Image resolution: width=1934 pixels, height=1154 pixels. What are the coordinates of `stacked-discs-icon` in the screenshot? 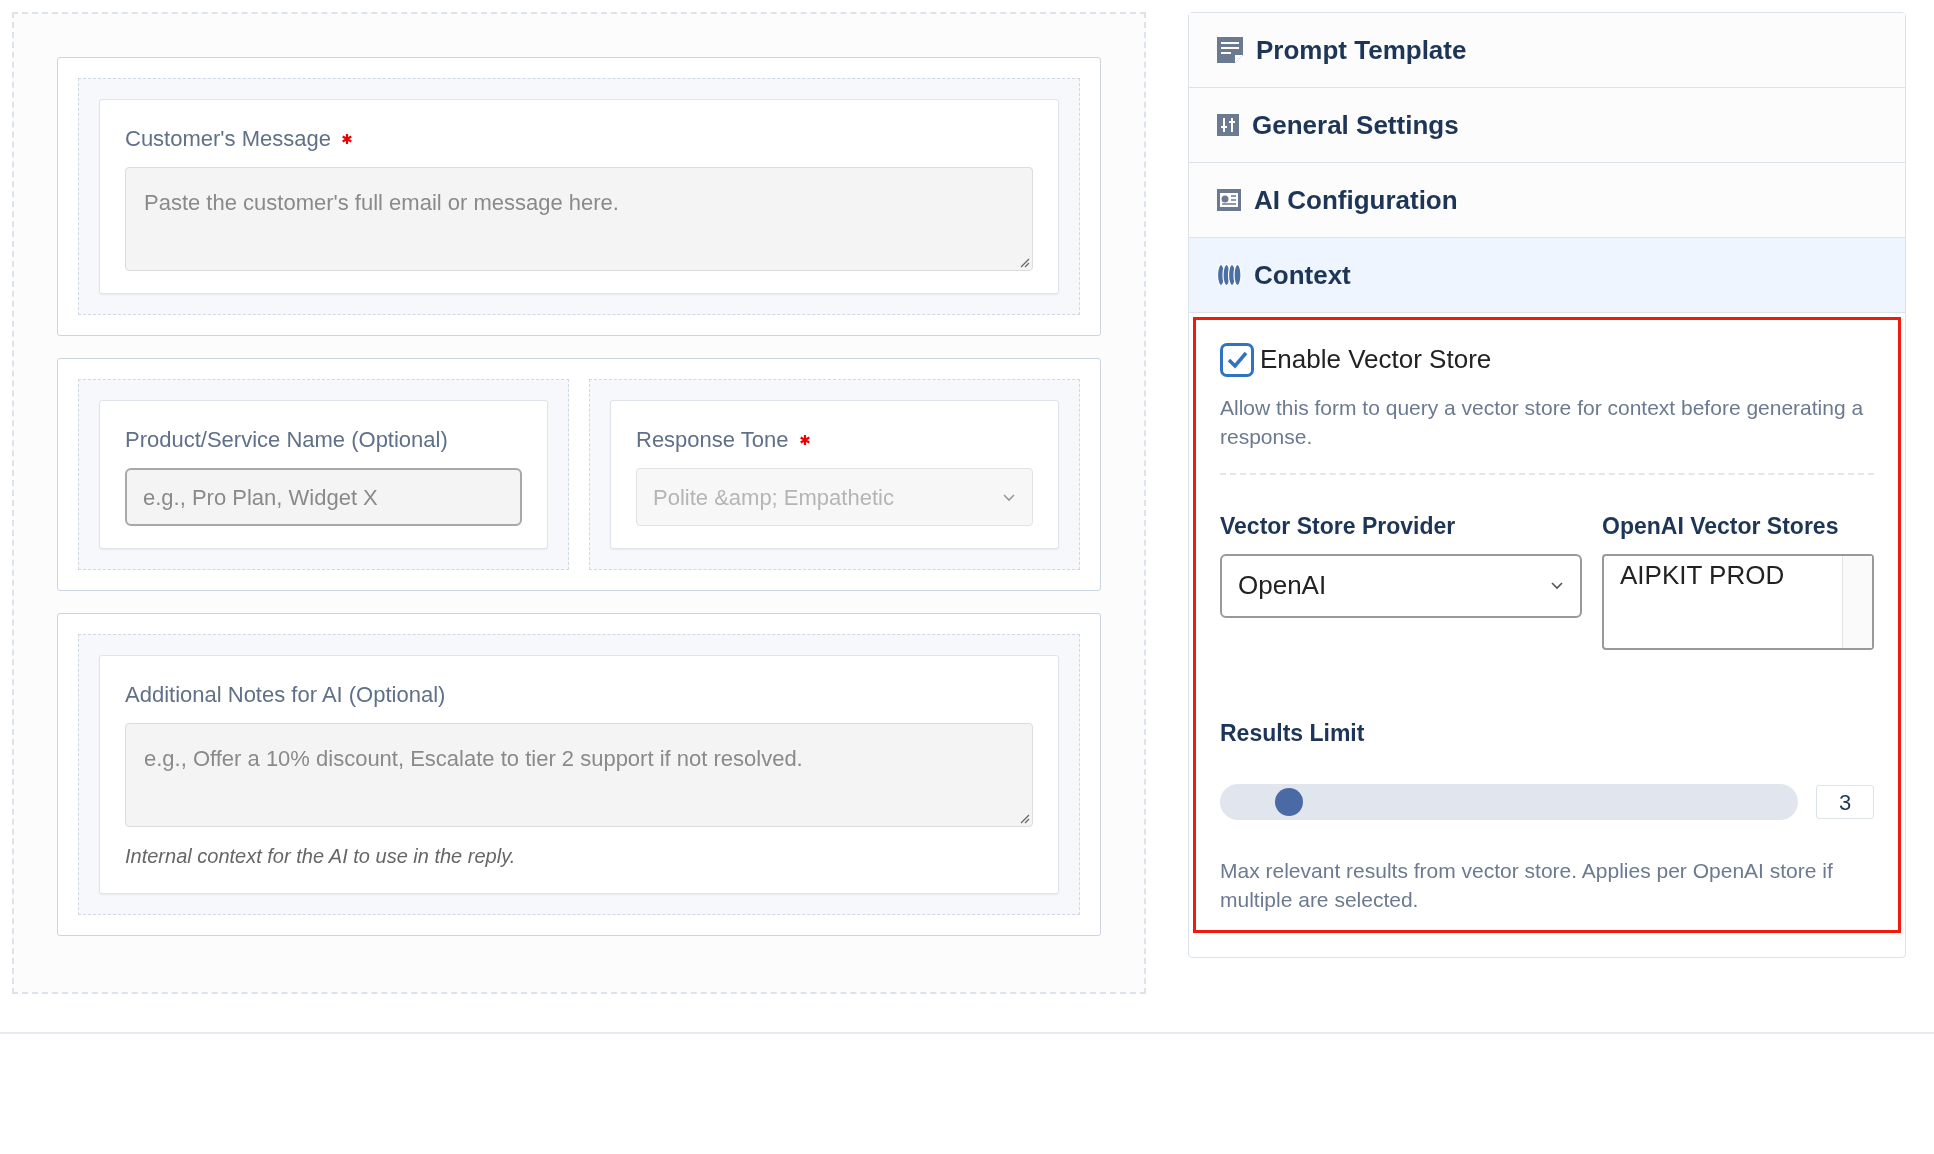 It's located at (1229, 275).